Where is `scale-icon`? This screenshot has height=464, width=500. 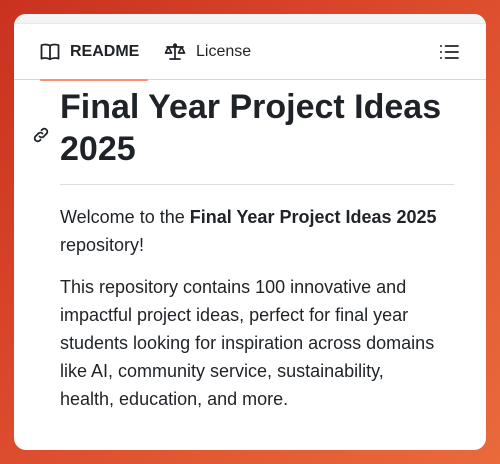
scale-icon is located at coordinates (175, 52).